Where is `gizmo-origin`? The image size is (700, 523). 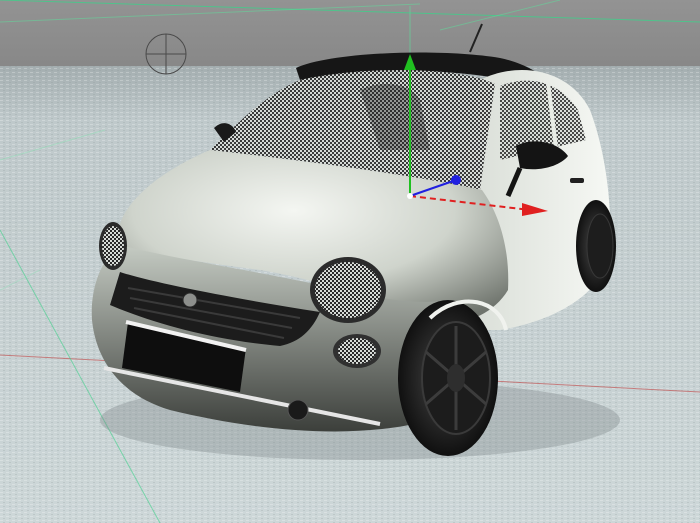 gizmo-origin is located at coordinates (410, 196).